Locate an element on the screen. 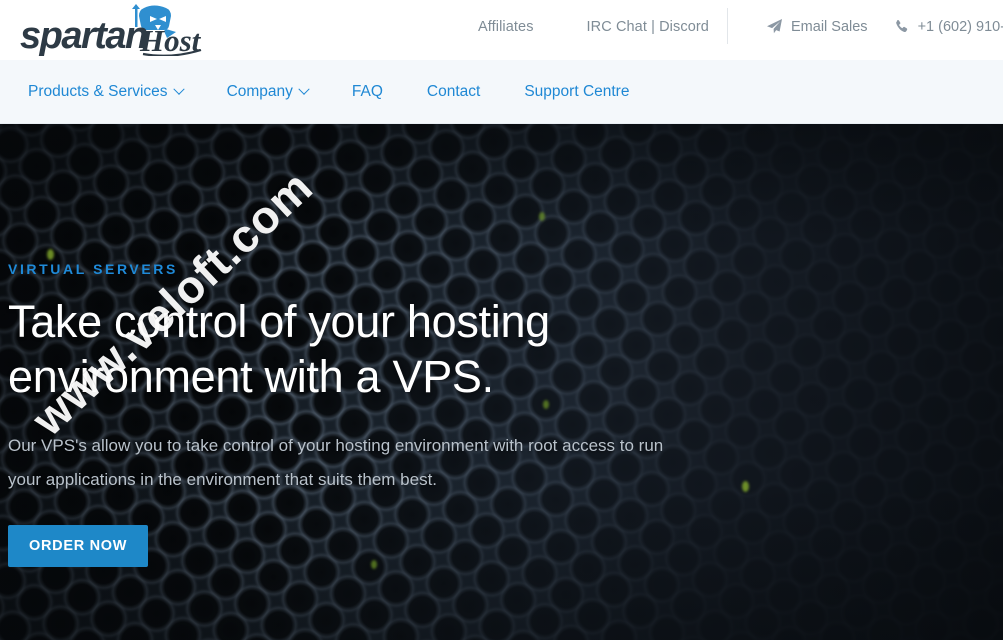 The width and height of the screenshot is (1003, 640). nav-label-faq: FAQ is located at coordinates (367, 91).